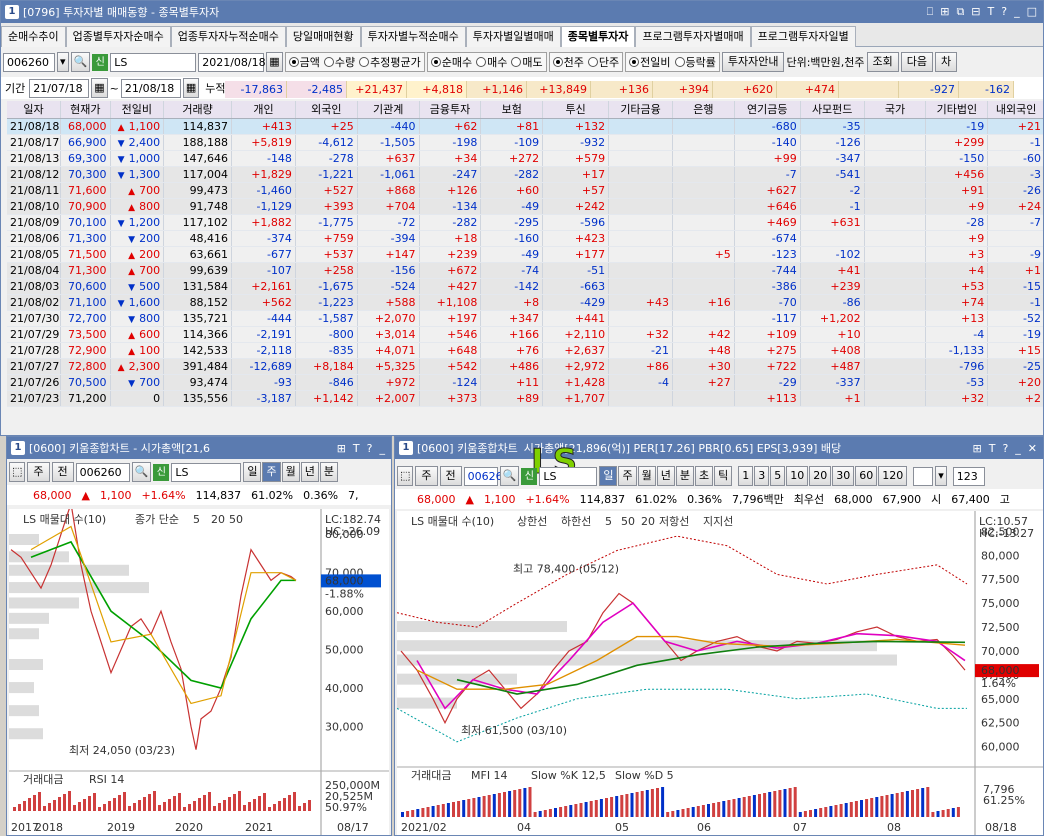 The image size is (1044, 836). I want to click on window-controls: ⎕ ⊞ ⧉ ⊟ T? _ □, so click(985, 12).